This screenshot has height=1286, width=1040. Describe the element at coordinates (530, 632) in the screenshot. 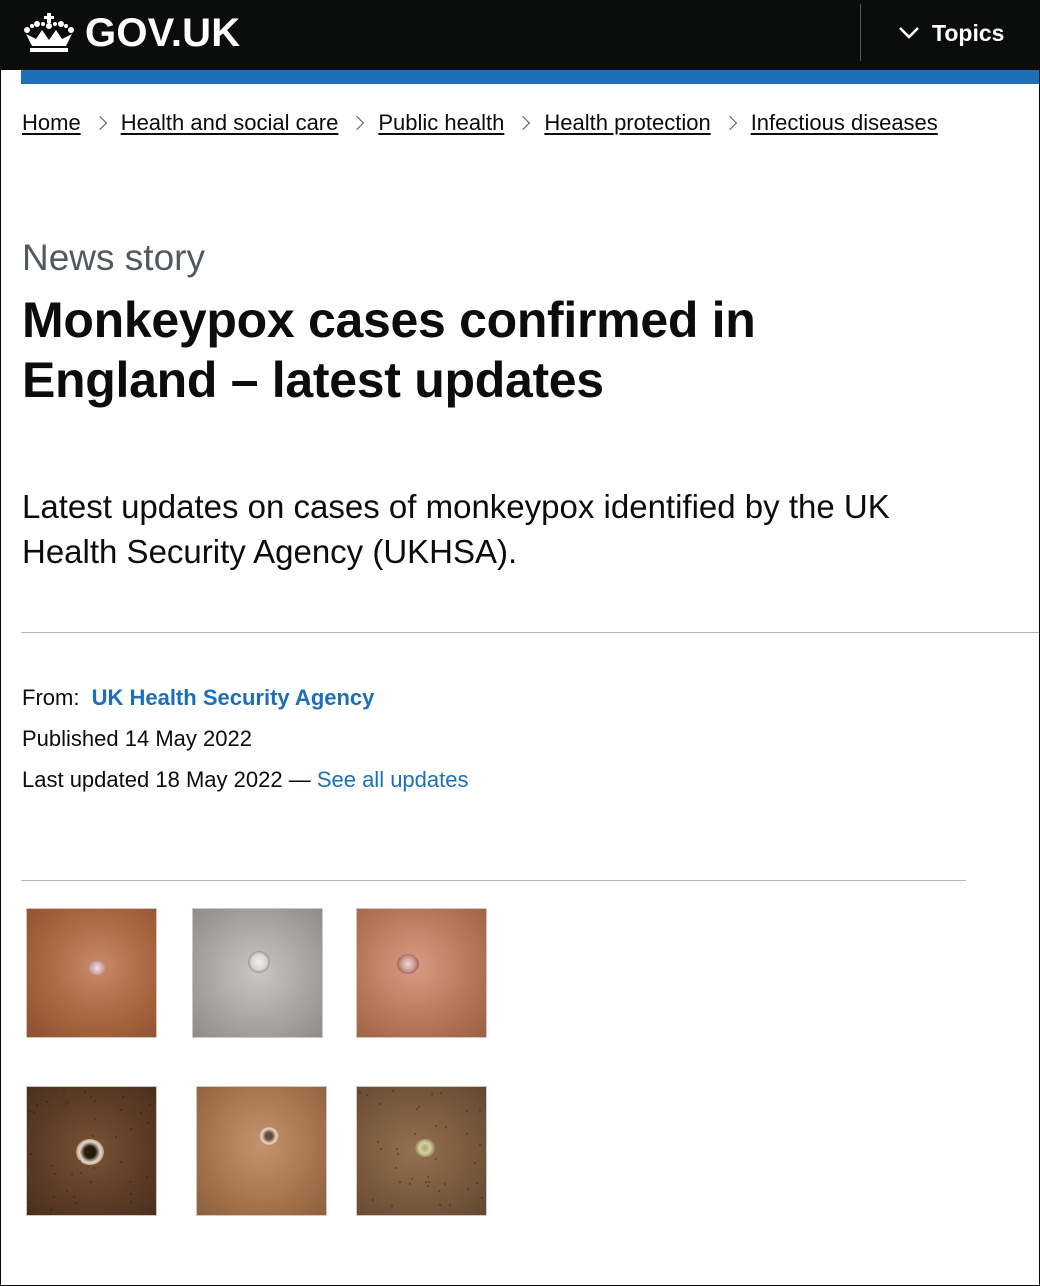

I see `section-divider` at that location.